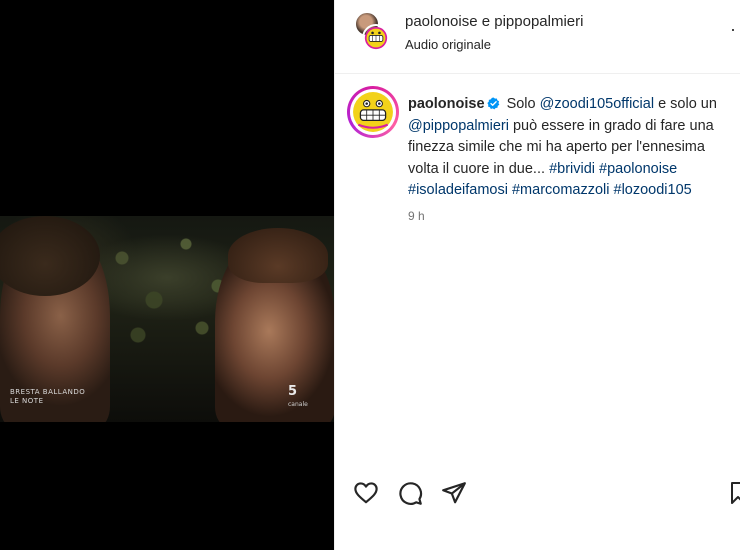  Describe the element at coordinates (458, 126) in the screenshot. I see `mention-pippopalmieri: @pippopalmieri` at that location.